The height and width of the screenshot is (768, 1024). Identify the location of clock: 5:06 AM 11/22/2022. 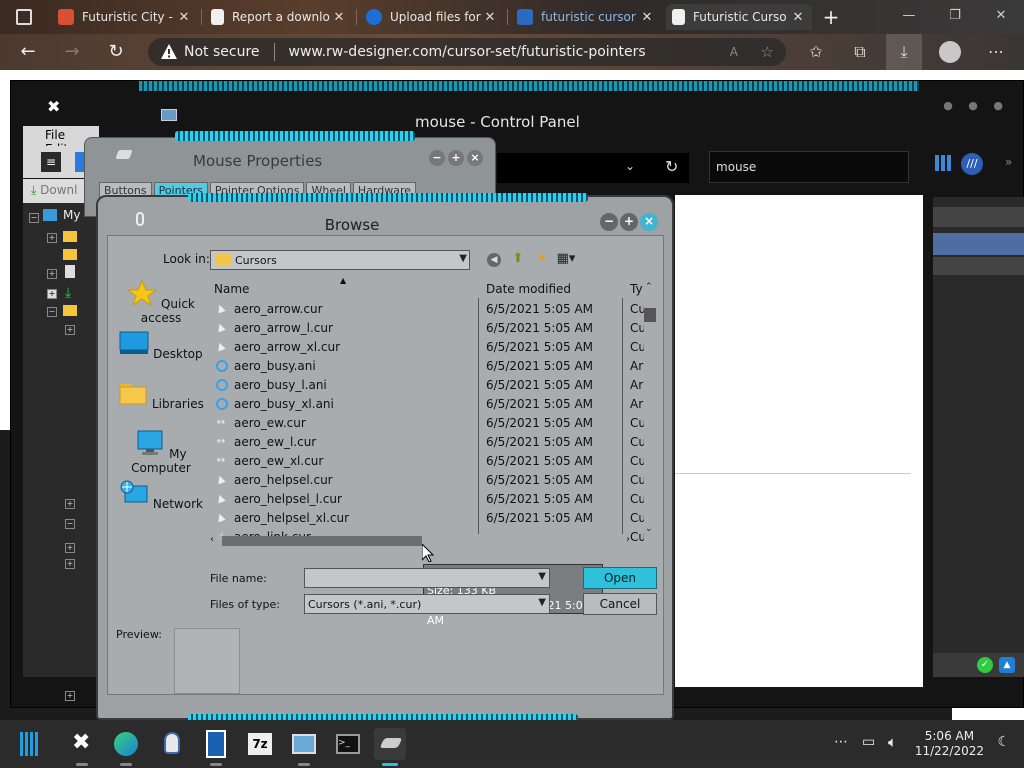
(949, 744).